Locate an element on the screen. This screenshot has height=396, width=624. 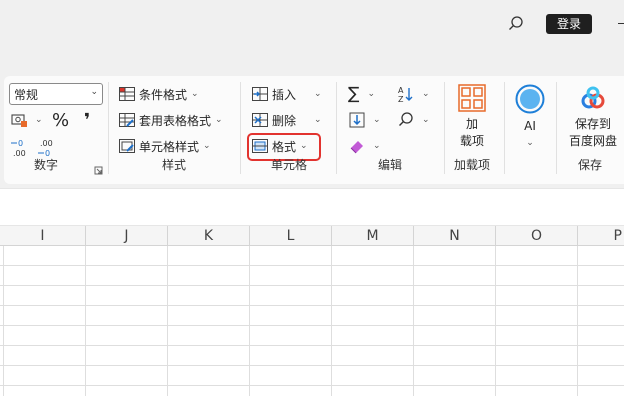
cell-styles-icon is located at coordinates (127, 146).